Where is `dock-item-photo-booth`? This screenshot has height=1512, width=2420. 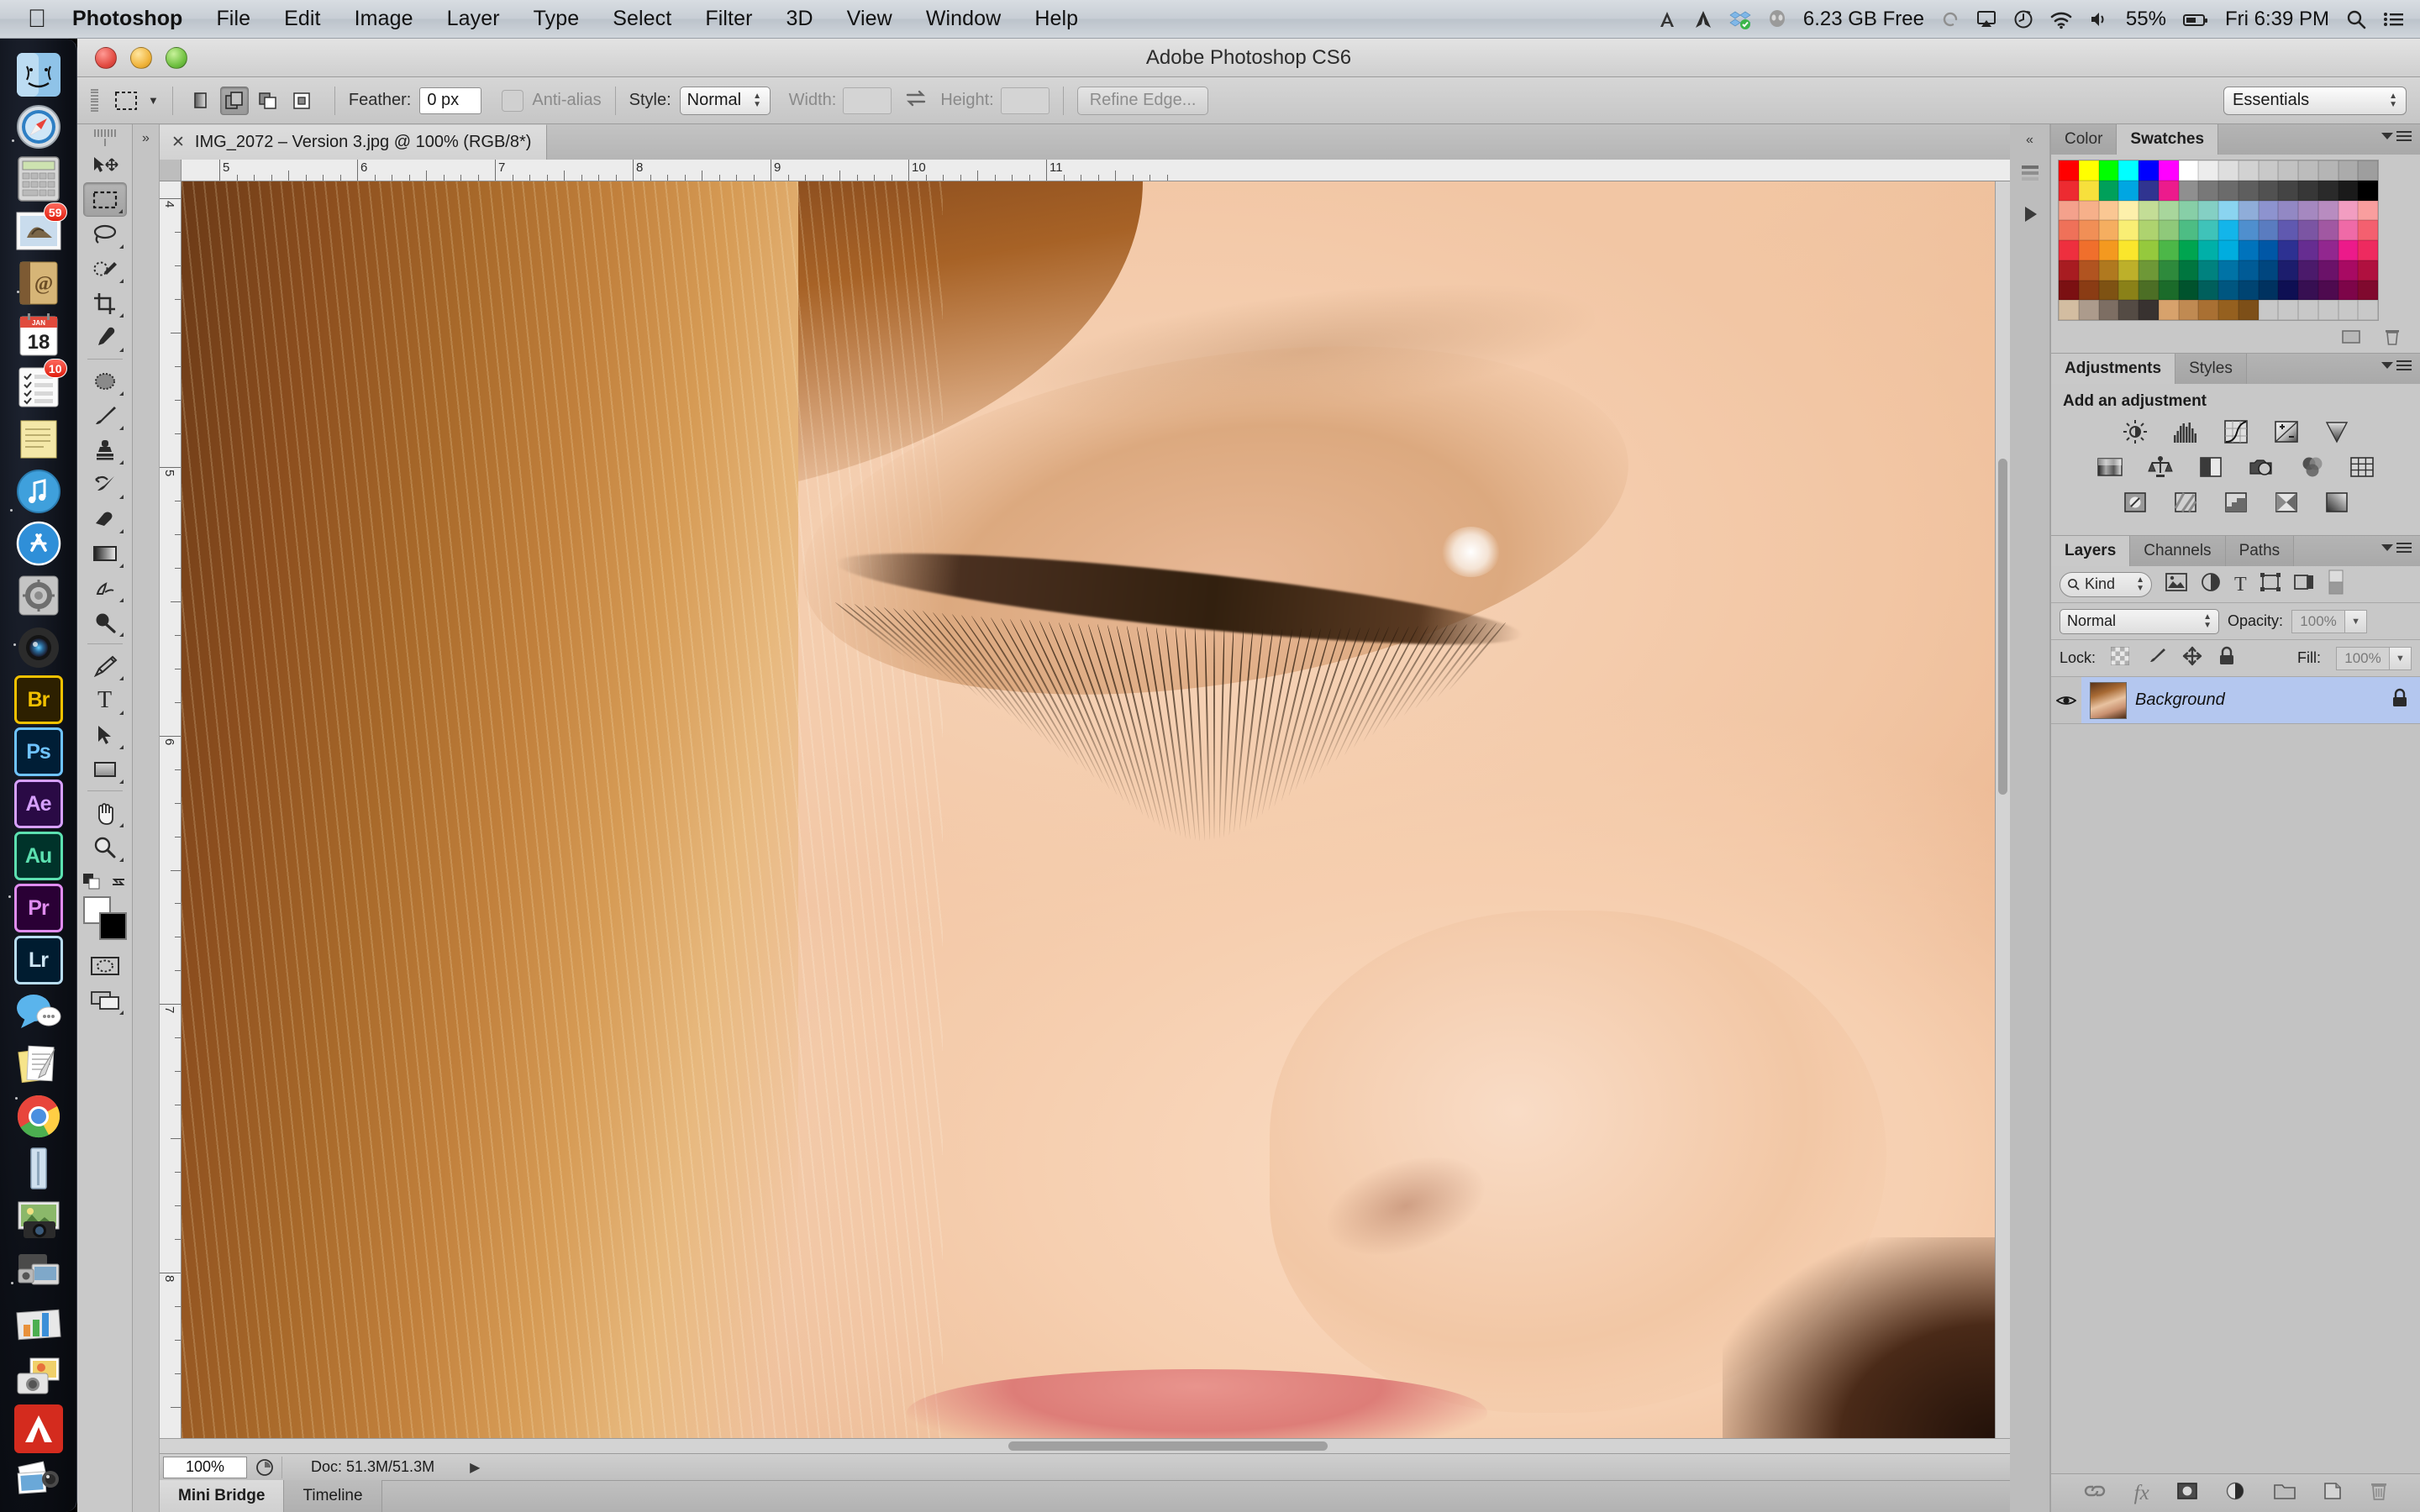 dock-item-photo-booth is located at coordinates (38, 647).